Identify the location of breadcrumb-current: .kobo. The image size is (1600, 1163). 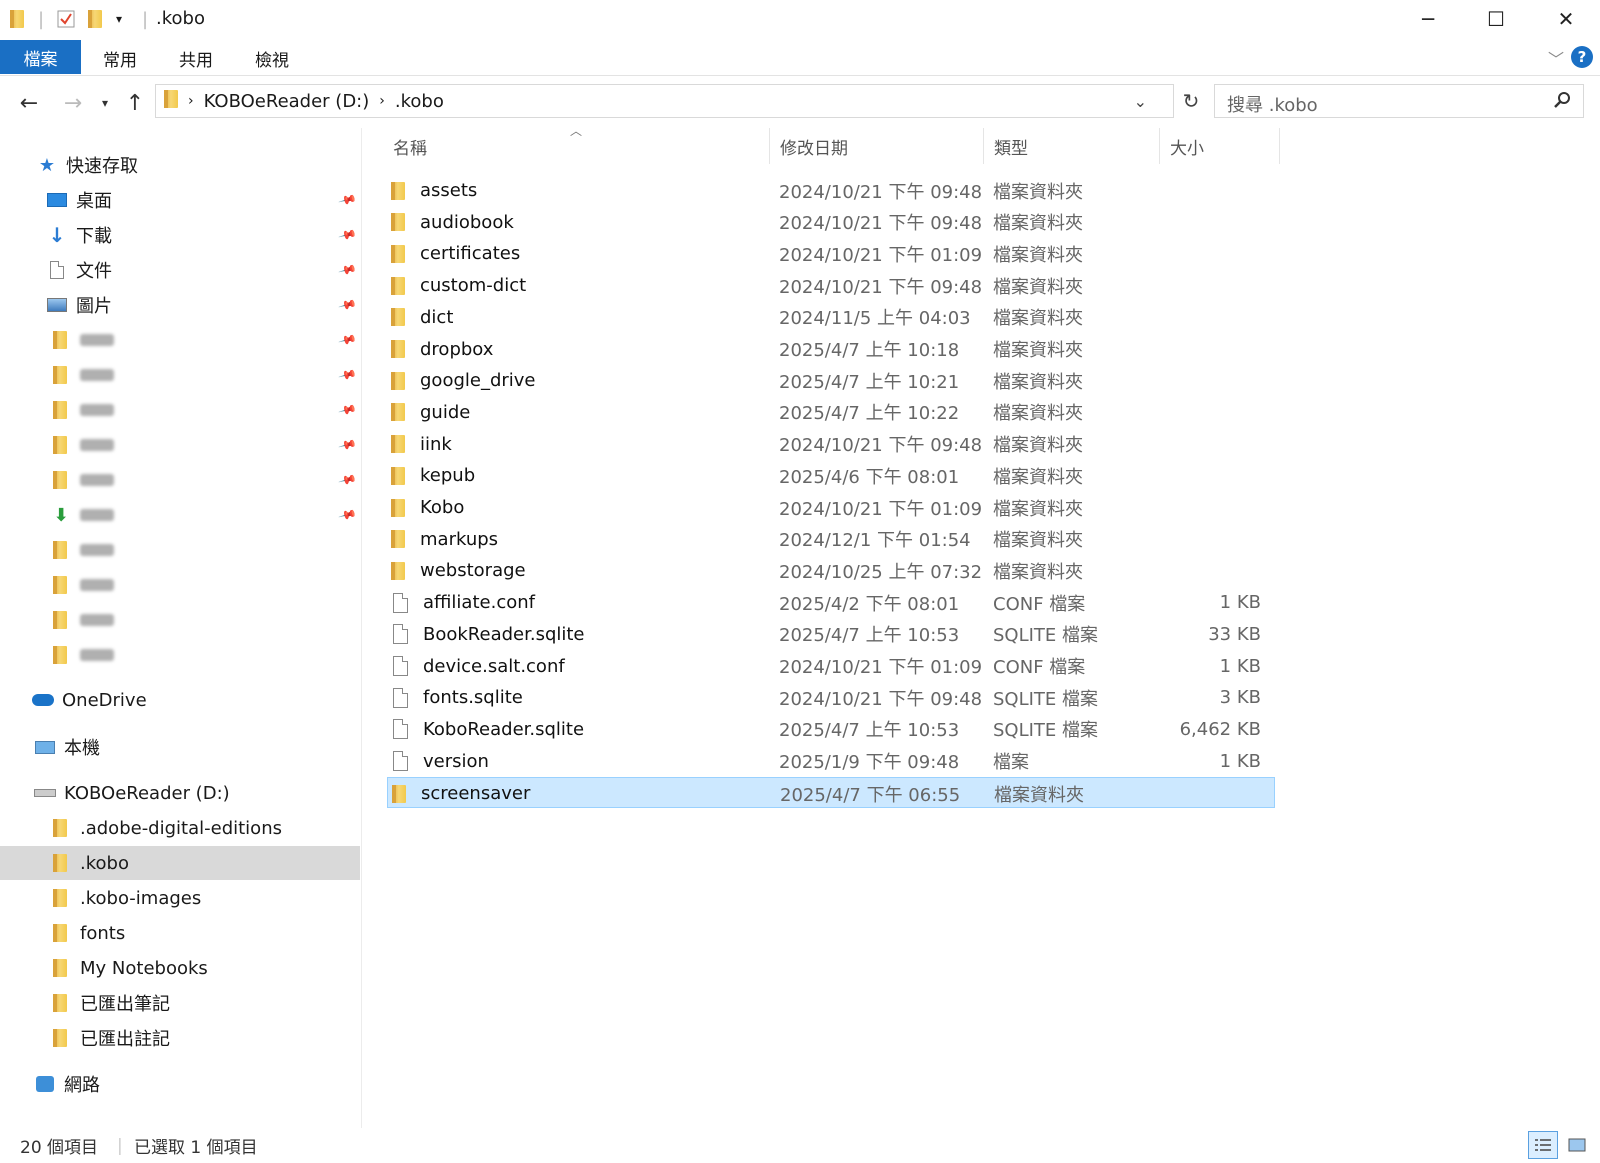
(419, 101).